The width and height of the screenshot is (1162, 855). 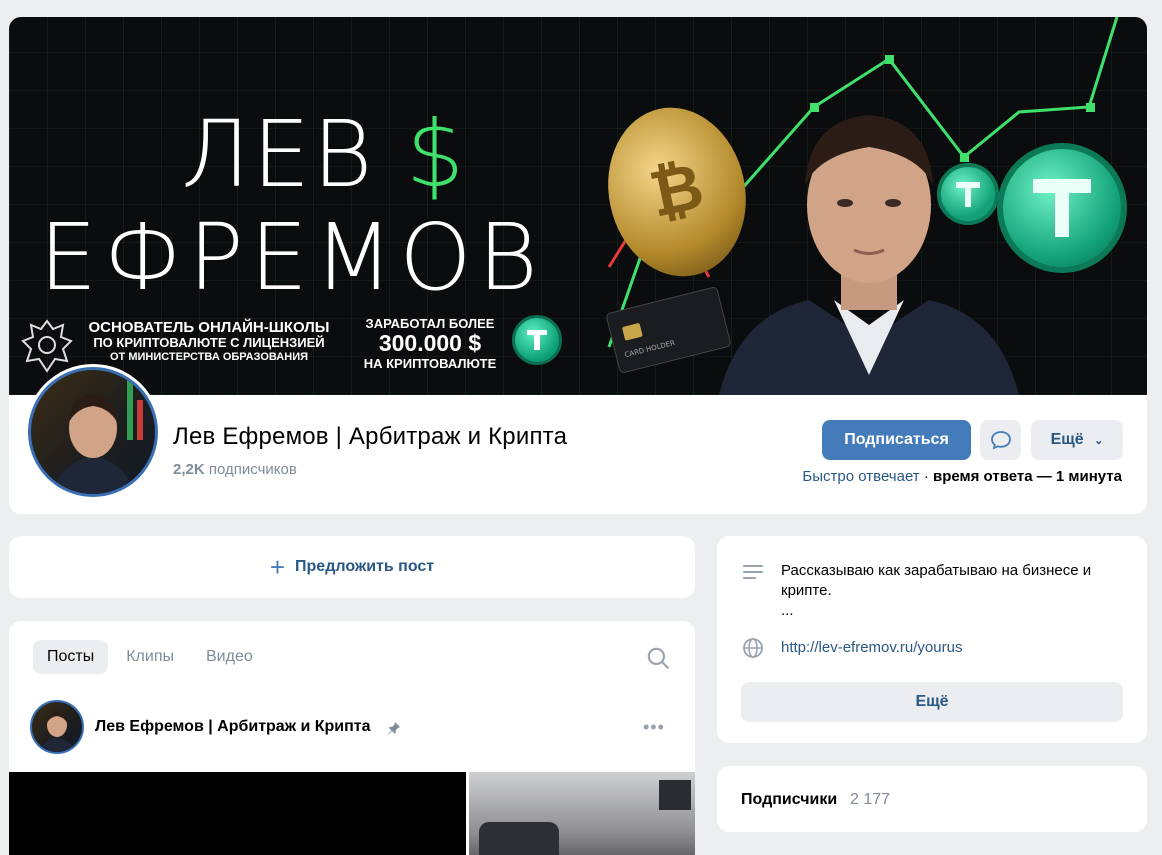 What do you see at coordinates (233, 727) in the screenshot?
I see `post-author-name: Лев Ефремов | Арбитраж и Крипта` at bounding box center [233, 727].